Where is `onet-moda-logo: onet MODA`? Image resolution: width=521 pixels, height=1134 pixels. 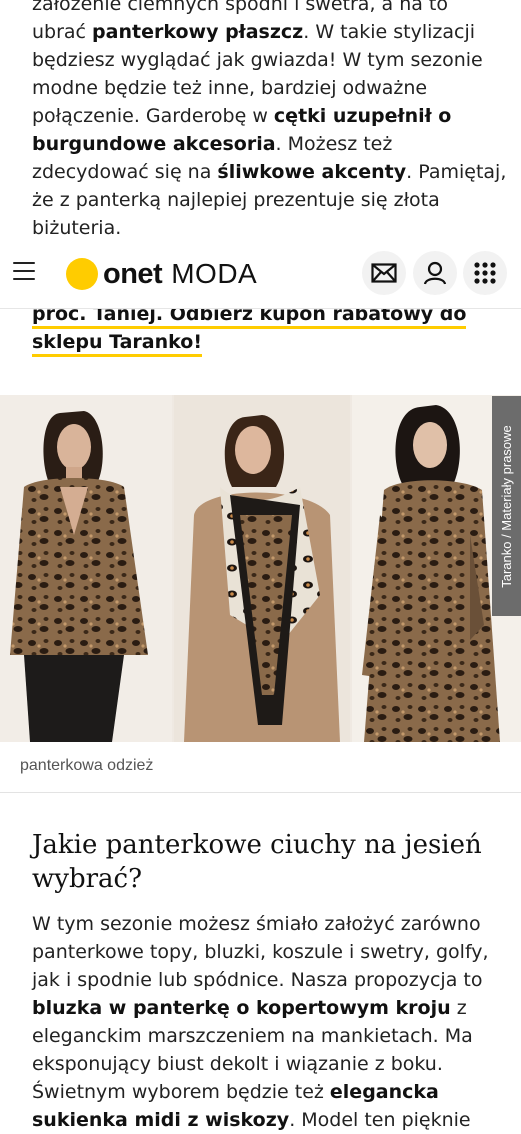 onet-moda-logo: onet MODA is located at coordinates (161, 274).